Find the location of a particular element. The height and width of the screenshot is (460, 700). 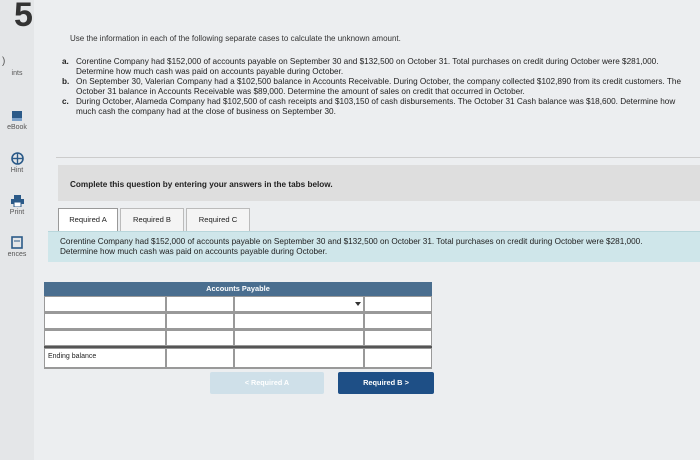

accounts-payable-table: Ending balance is located at coordinates (238, 332).